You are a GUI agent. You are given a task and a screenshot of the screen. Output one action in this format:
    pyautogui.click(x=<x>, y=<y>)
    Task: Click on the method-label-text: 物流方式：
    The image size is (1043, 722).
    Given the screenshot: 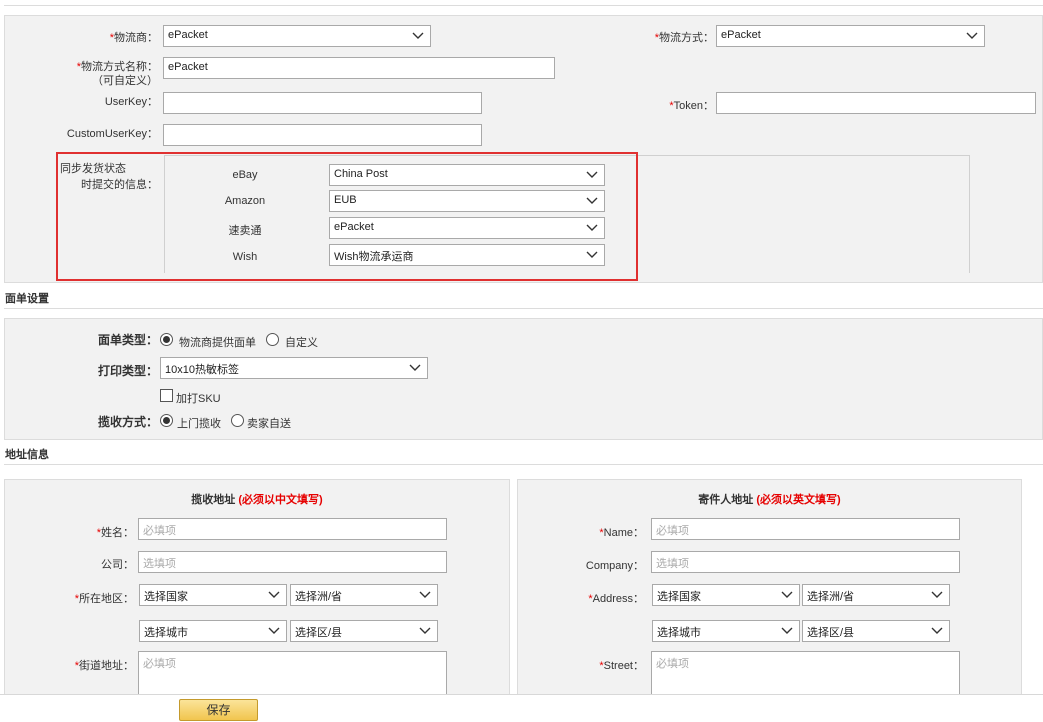 What is the action you would take?
    pyautogui.click(x=686, y=38)
    